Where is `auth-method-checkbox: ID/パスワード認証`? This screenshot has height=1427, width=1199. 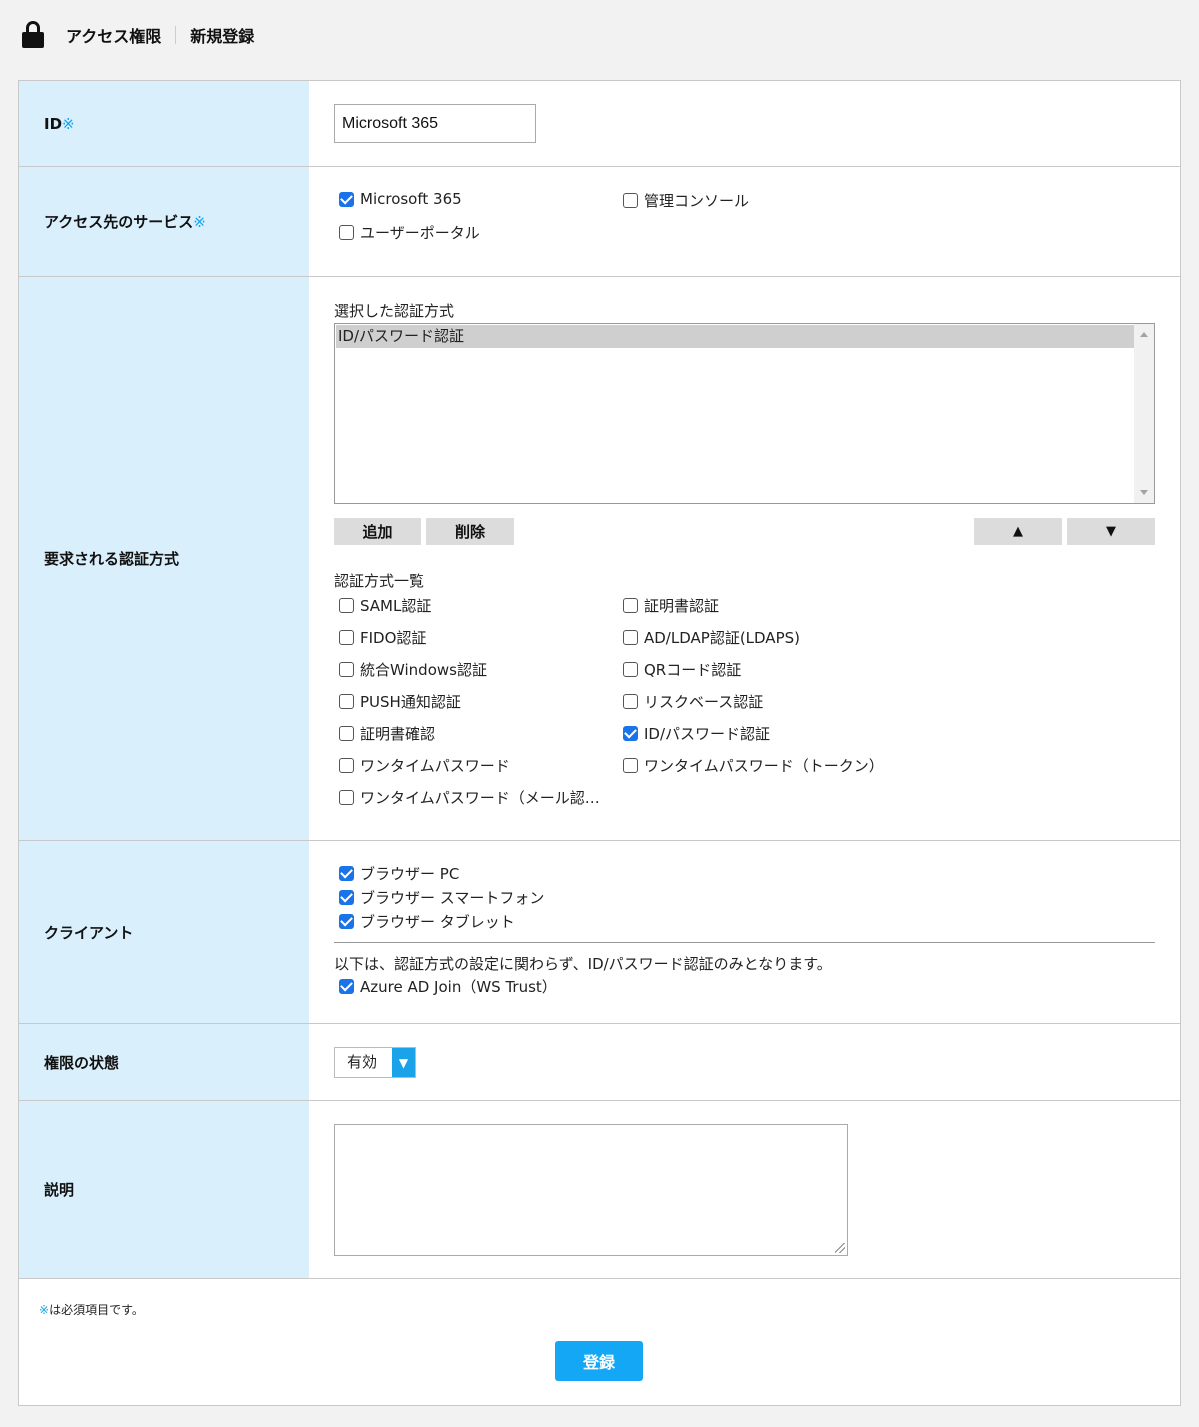
auth-method-checkbox: ID/パスワード認証 is located at coordinates (694, 733).